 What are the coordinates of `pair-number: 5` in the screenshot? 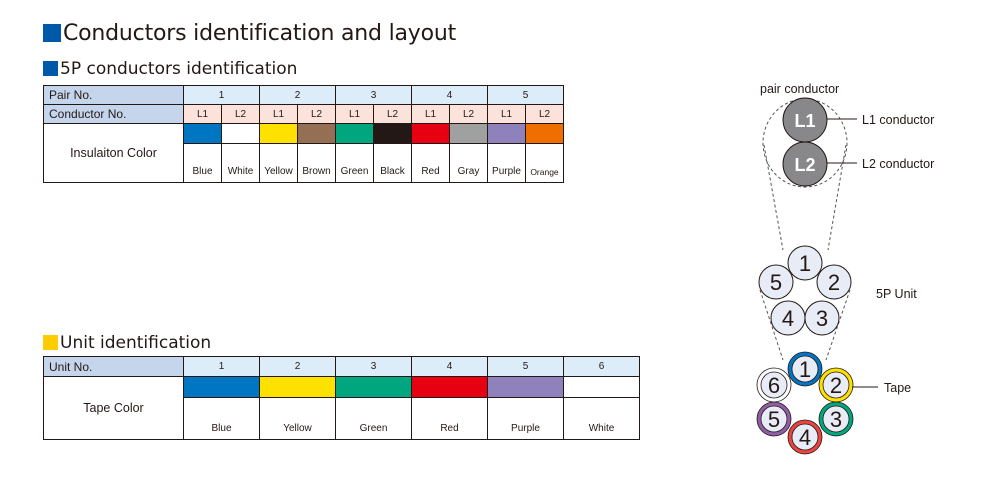 It's located at (776, 282).